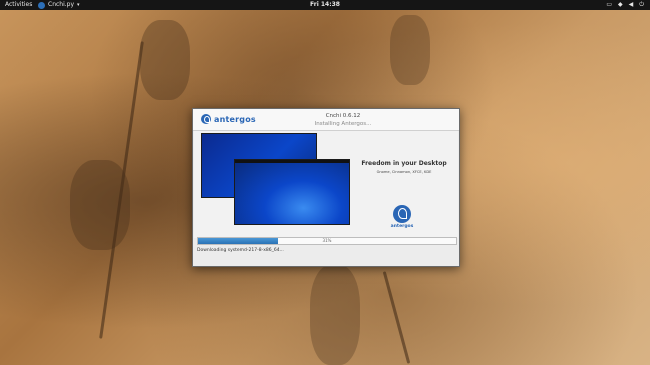 The height and width of the screenshot is (365, 650). I want to click on install-progress-bar: 31%, so click(327, 241).